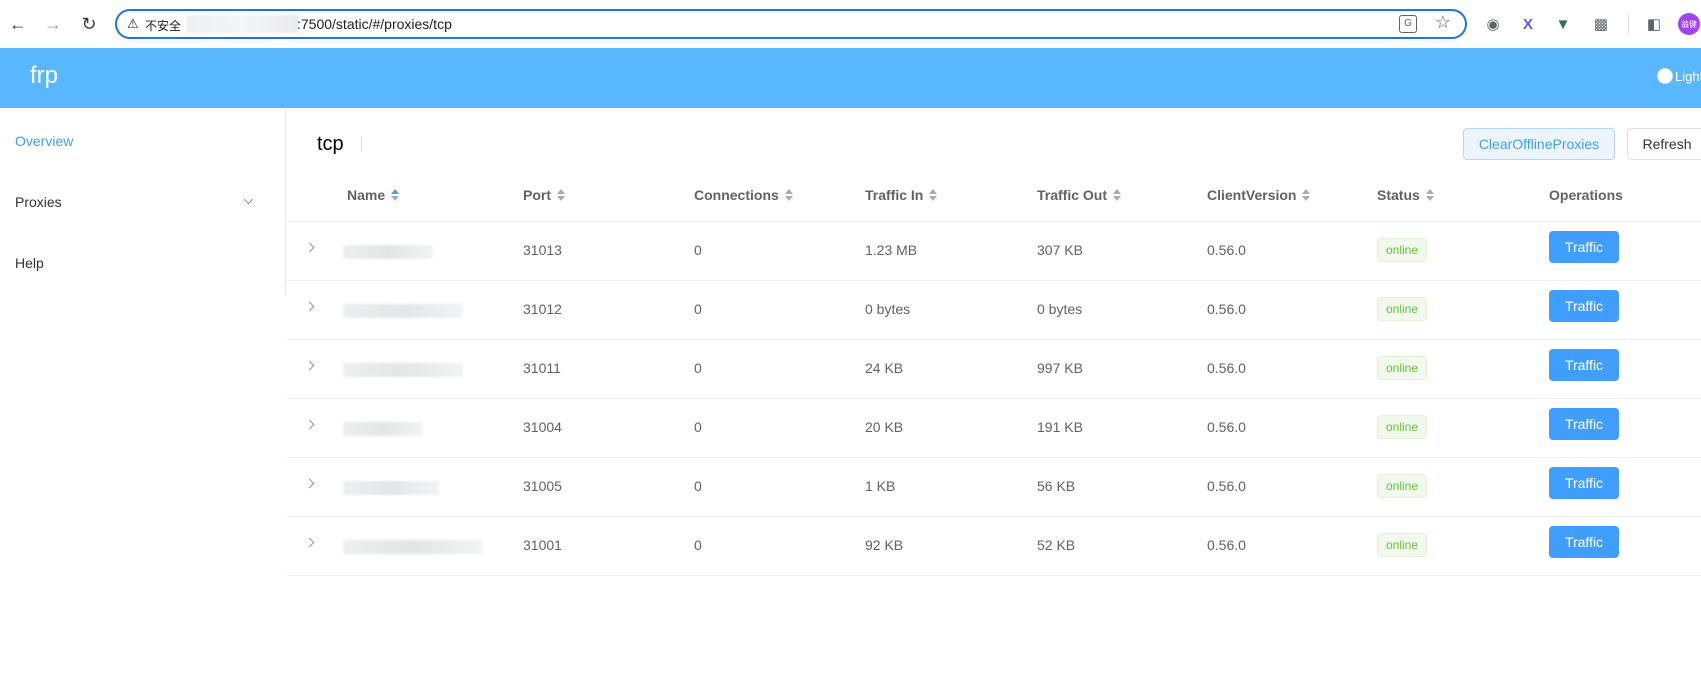 The image size is (1701, 686). What do you see at coordinates (1664, 144) in the screenshot?
I see `refresh-button: Refresh` at bounding box center [1664, 144].